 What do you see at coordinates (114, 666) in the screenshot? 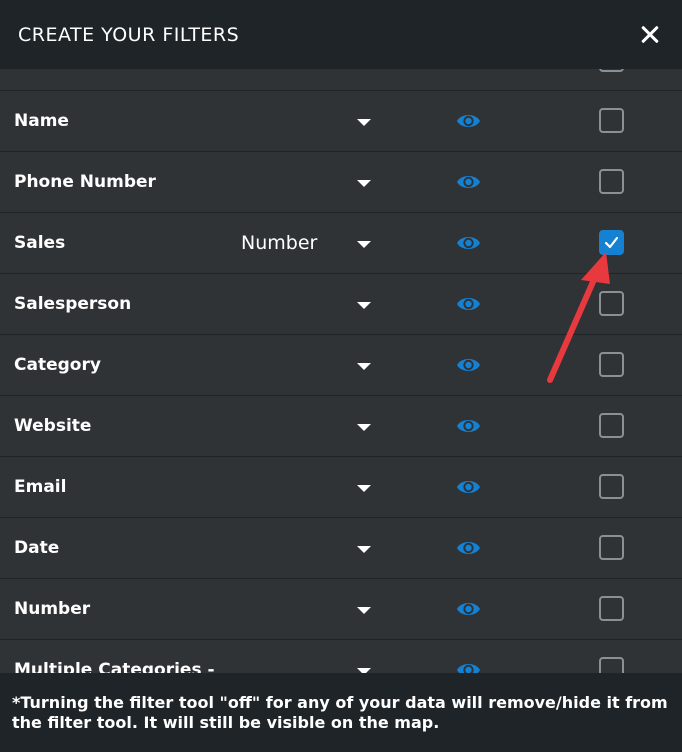
I see `filter-label: Multiple Categories -` at bounding box center [114, 666].